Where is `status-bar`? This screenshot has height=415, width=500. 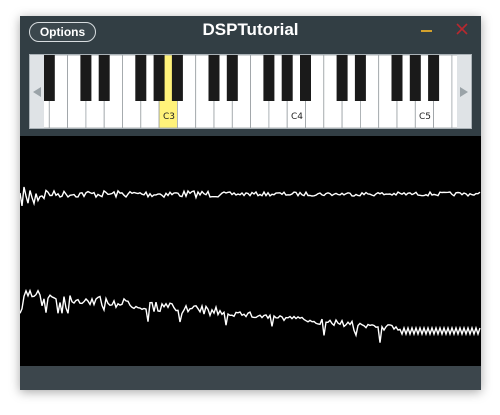 status-bar is located at coordinates (250, 378).